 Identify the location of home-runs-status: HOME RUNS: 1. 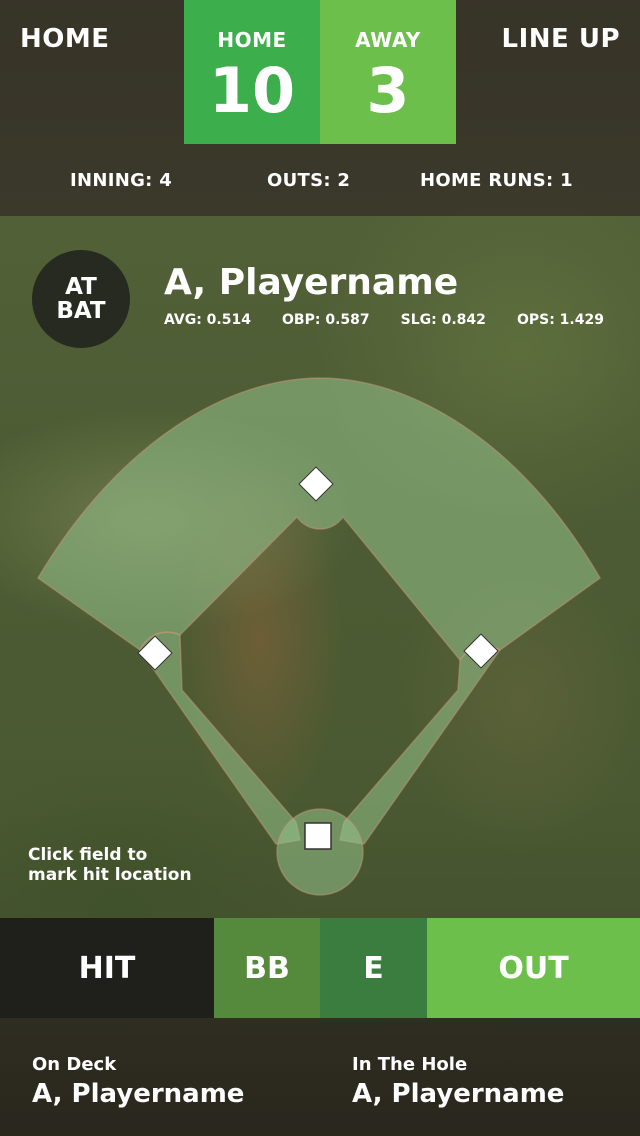
(496, 180).